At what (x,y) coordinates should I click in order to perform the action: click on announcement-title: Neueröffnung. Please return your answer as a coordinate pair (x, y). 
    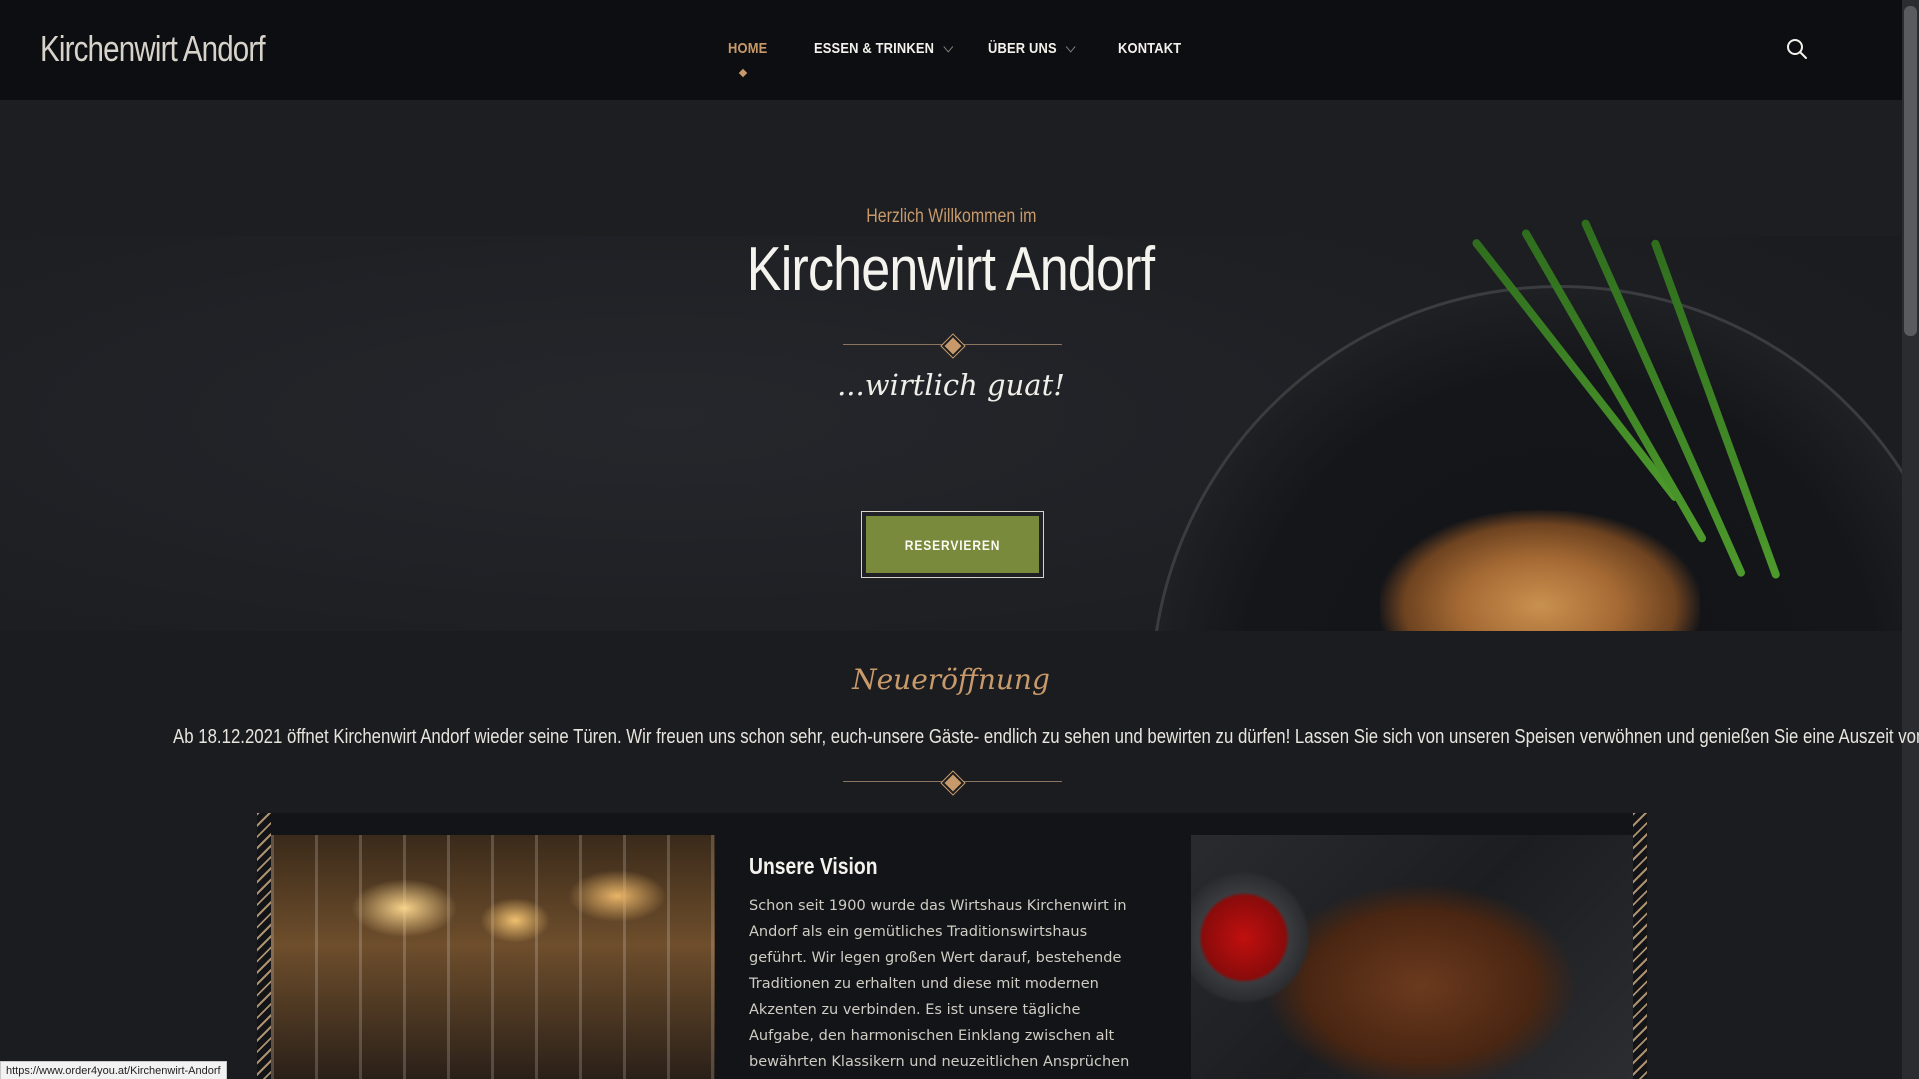
    Looking at the image, I should click on (951, 679).